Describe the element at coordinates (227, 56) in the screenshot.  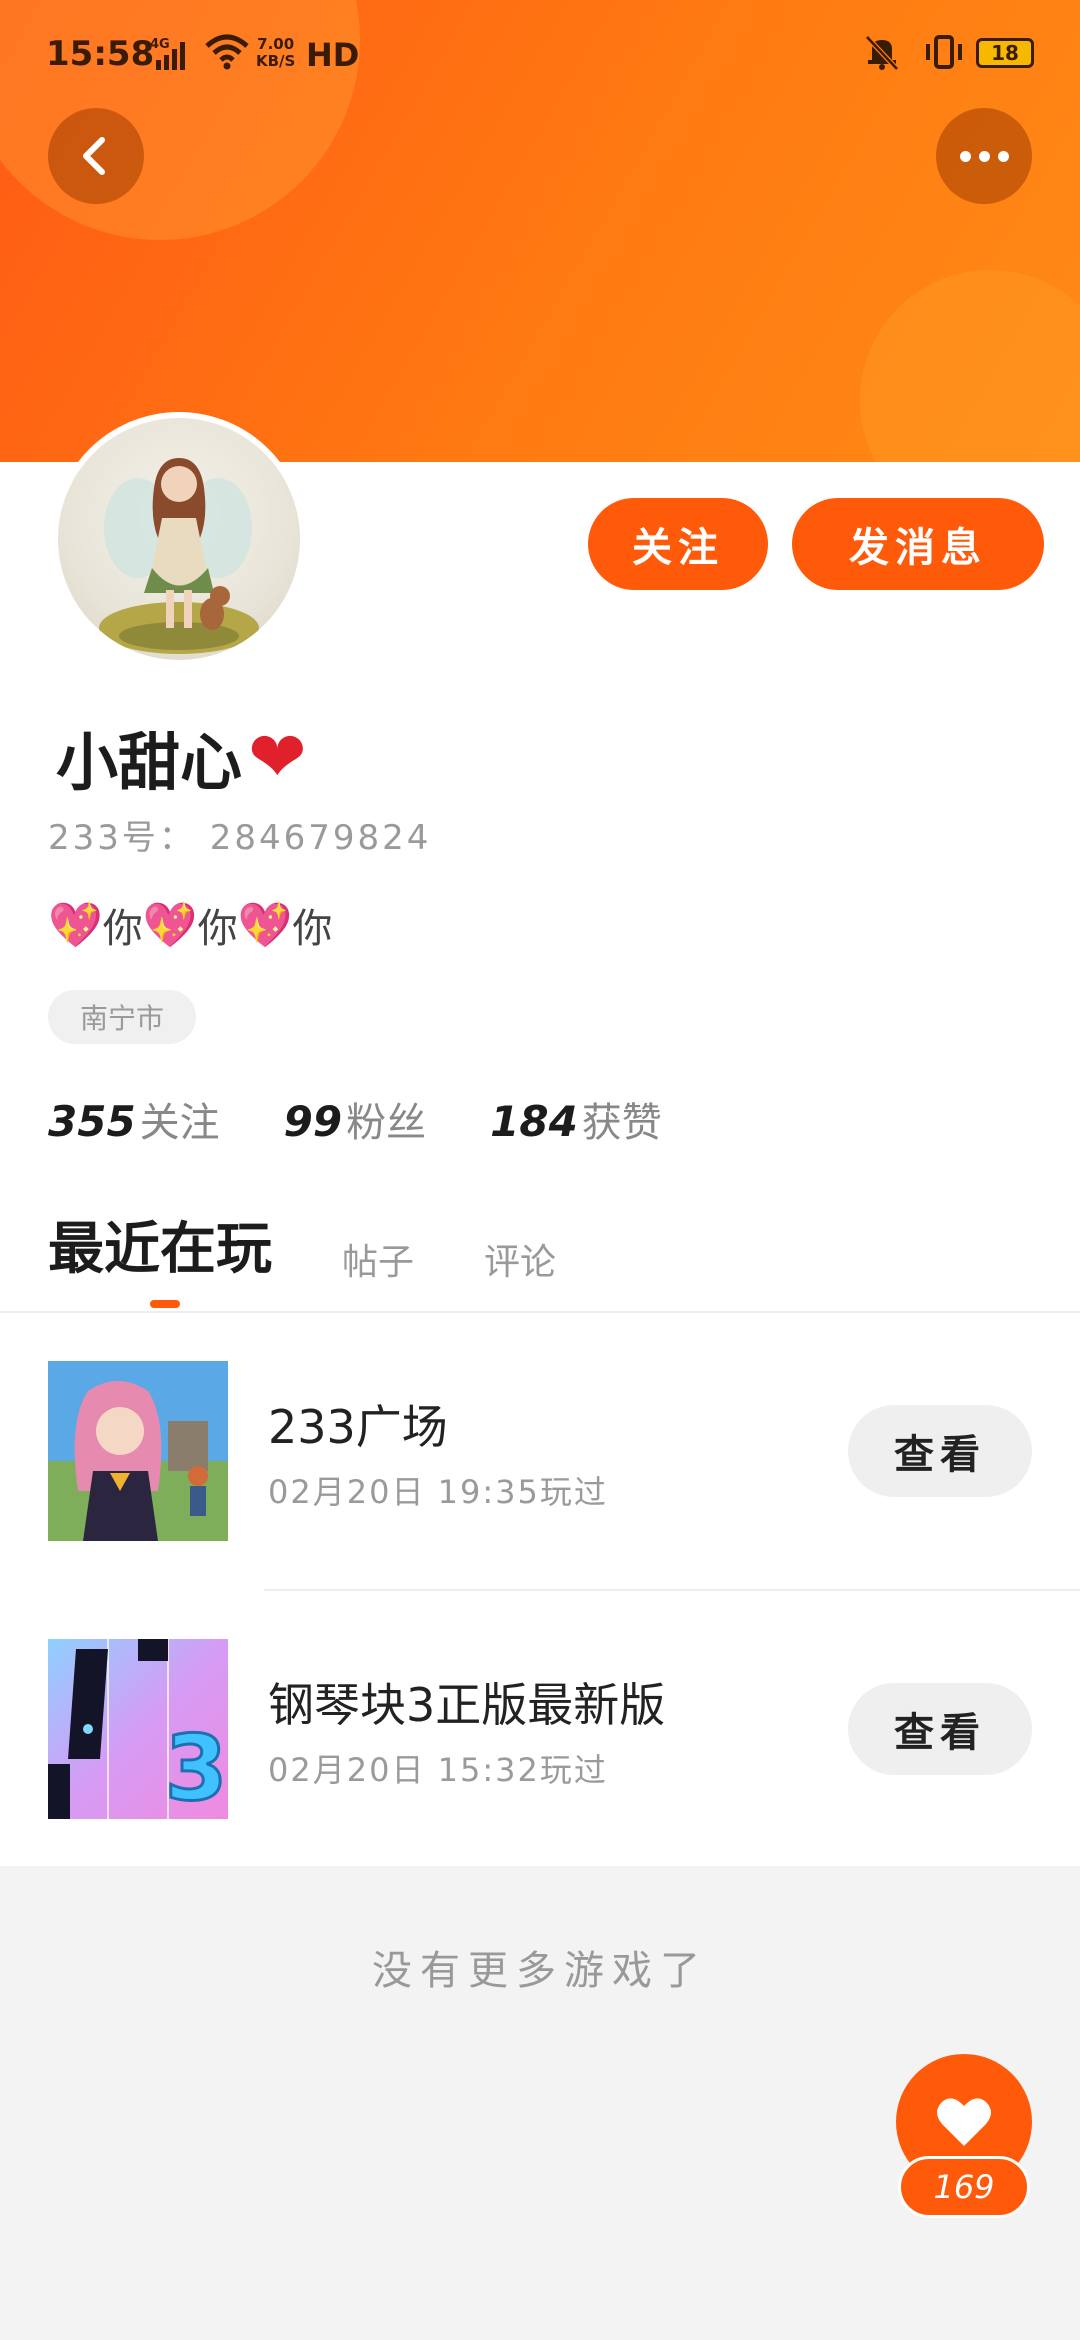
I see `wifi-icon` at that location.